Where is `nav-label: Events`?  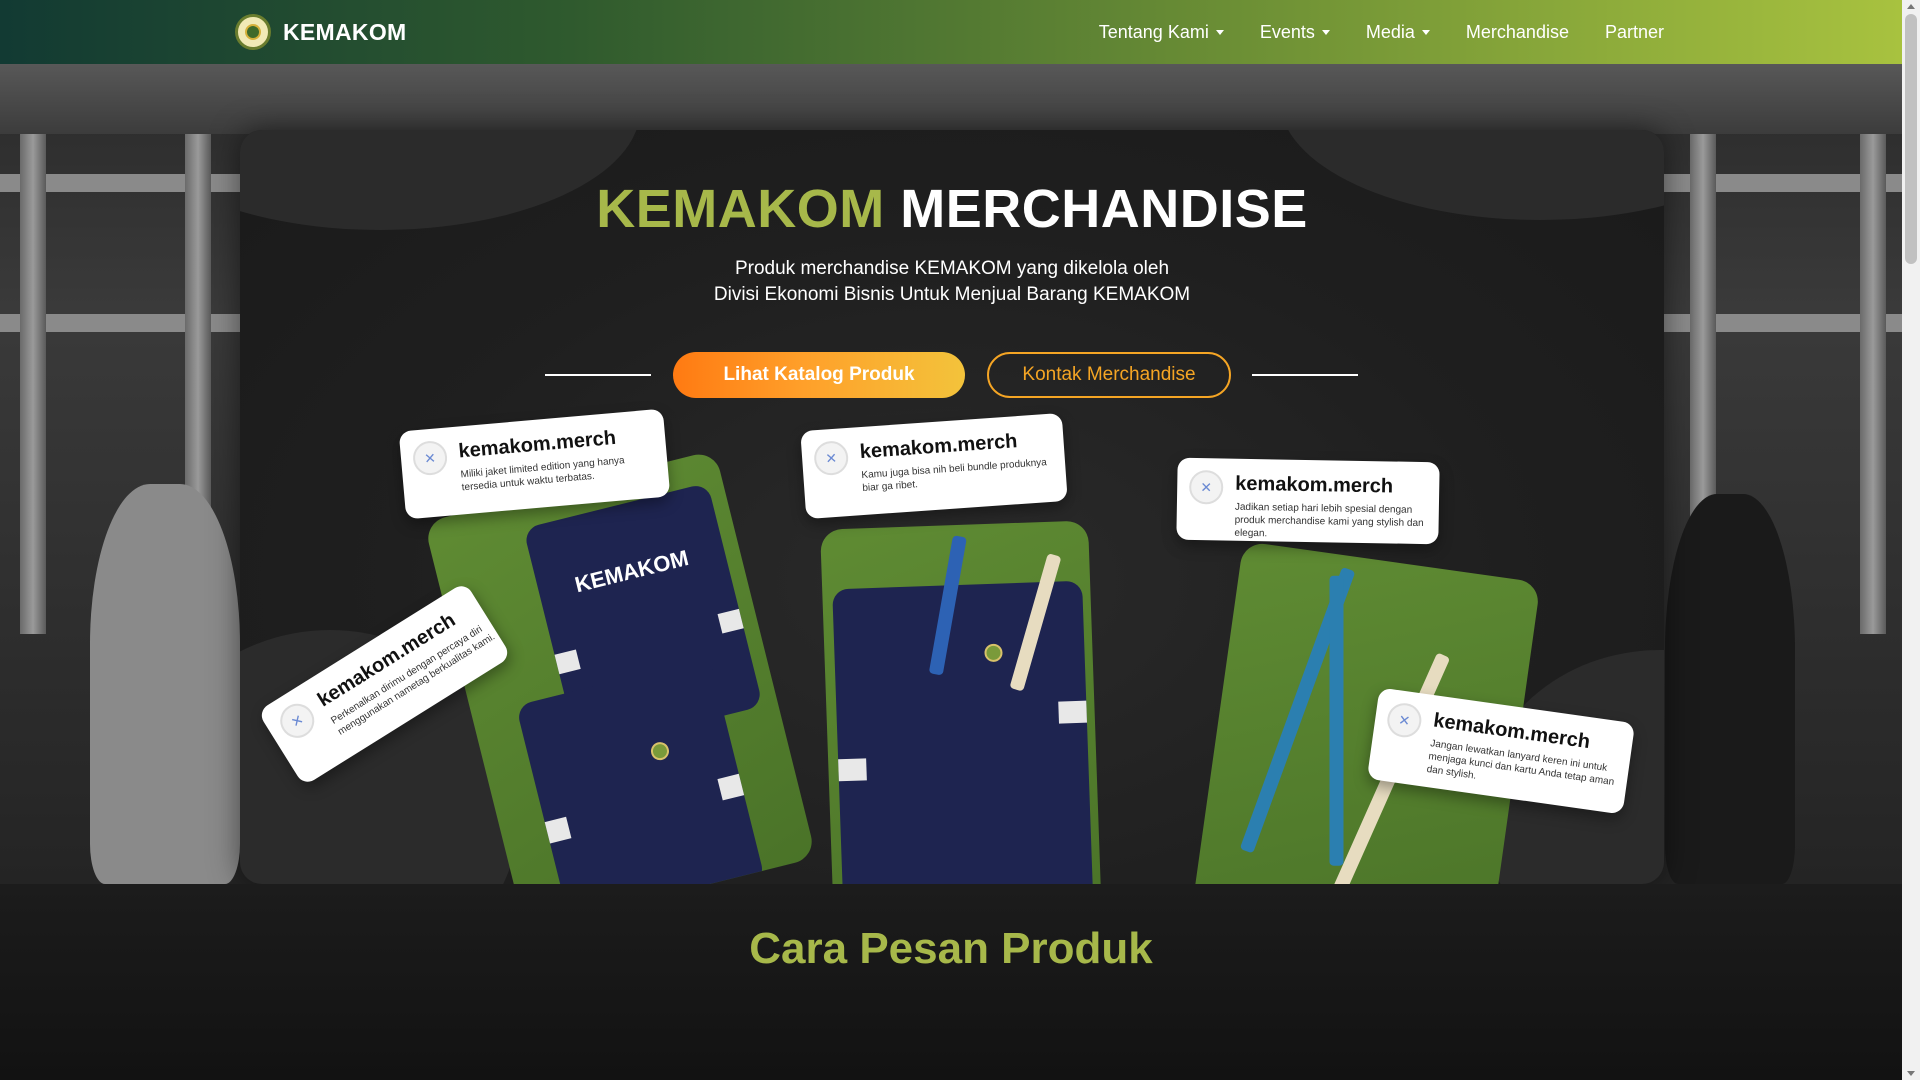
nav-label: Events is located at coordinates (1287, 31).